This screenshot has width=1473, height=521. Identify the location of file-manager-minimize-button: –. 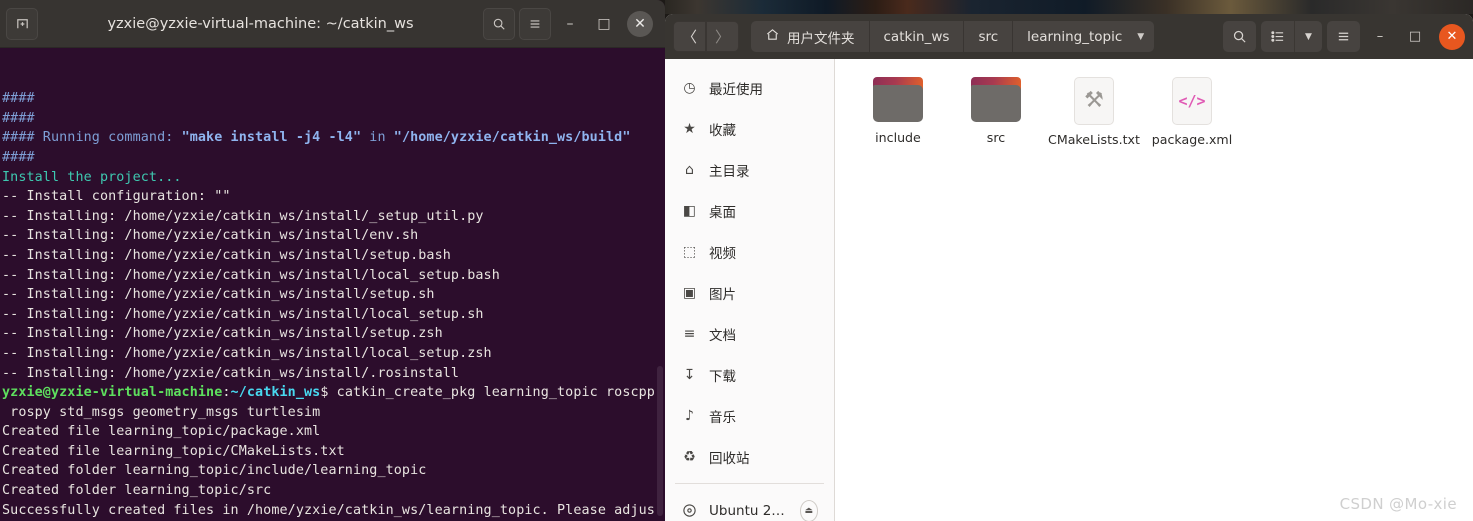
(1380, 37).